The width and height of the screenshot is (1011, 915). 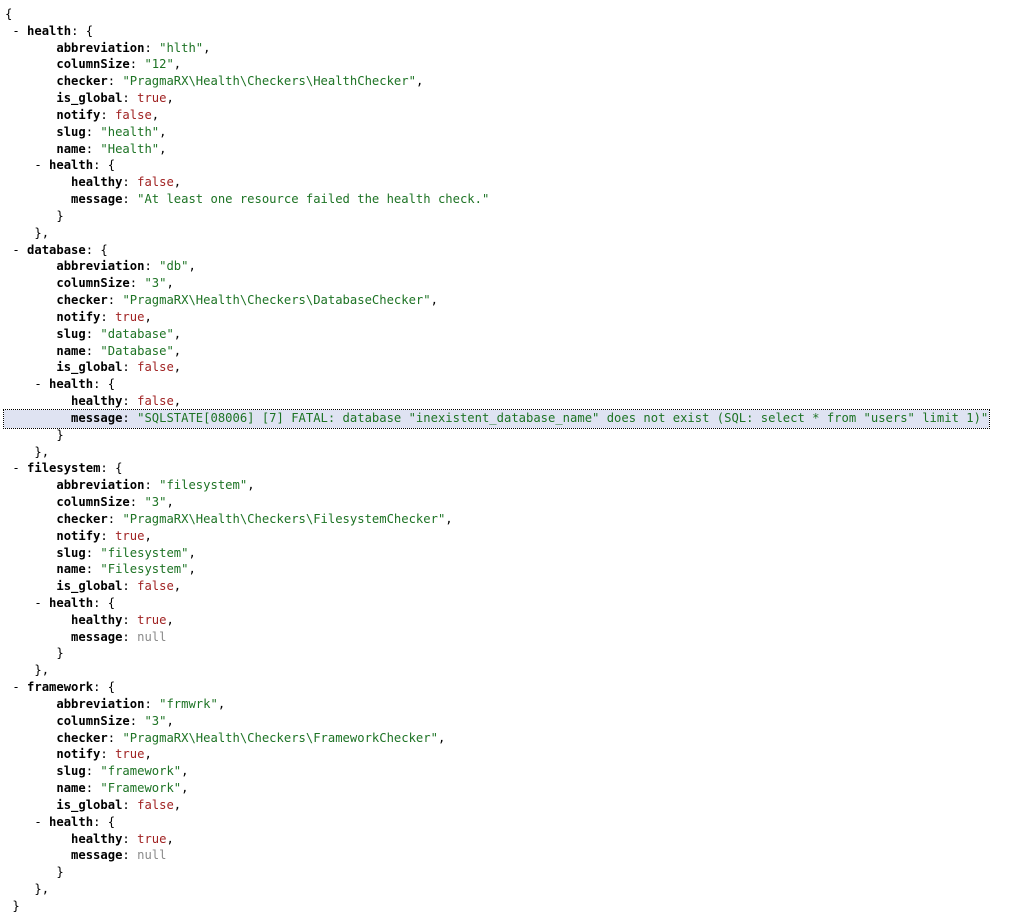 What do you see at coordinates (71, 569) in the screenshot?
I see `section-filesystem-key-name: name` at bounding box center [71, 569].